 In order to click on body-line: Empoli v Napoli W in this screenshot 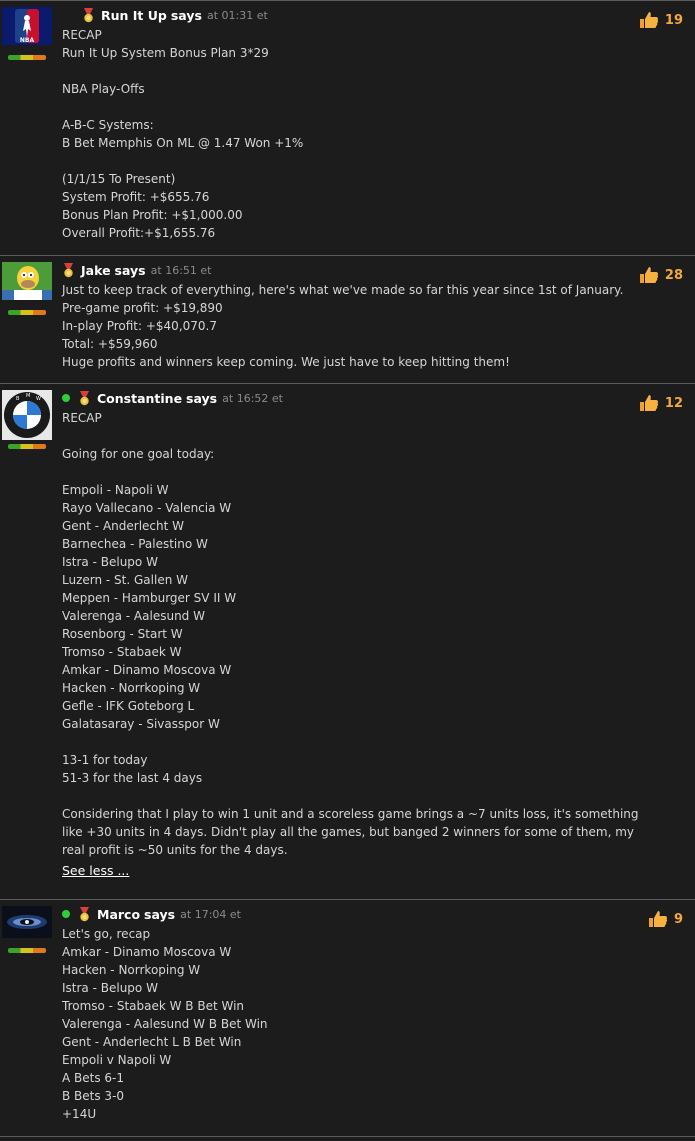, I will do `click(117, 1060)`.